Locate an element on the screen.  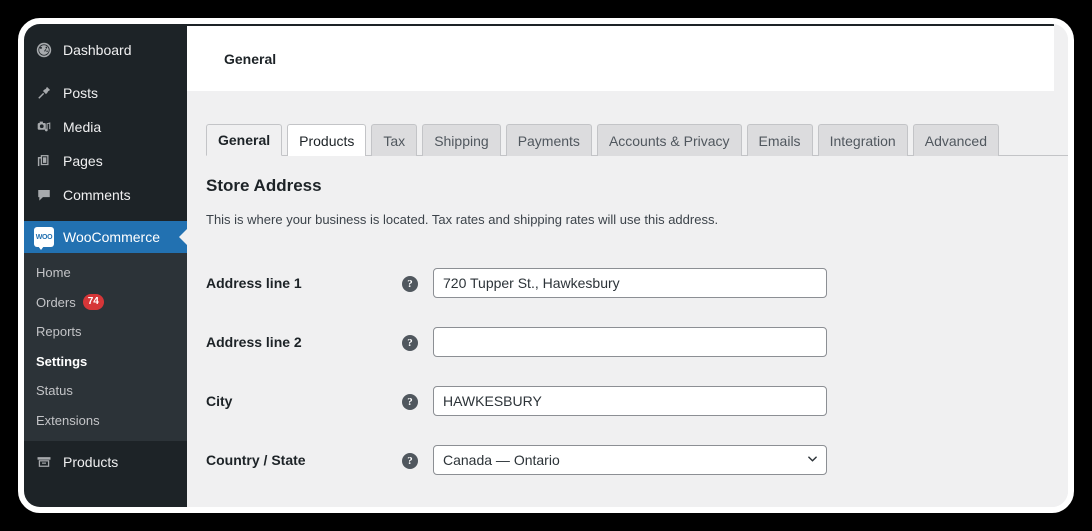
country-state-select: Canada — Ontario is located at coordinates (630, 459).